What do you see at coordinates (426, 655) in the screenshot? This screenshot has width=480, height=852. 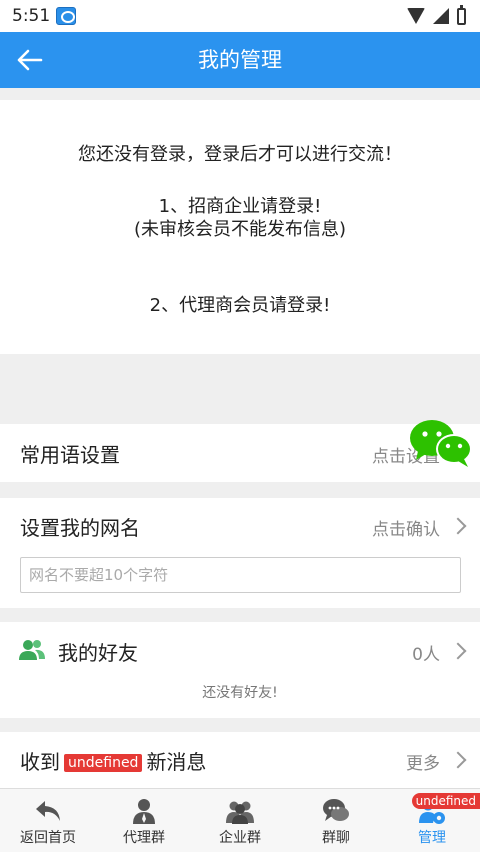 I see `friends-count: 0人` at bounding box center [426, 655].